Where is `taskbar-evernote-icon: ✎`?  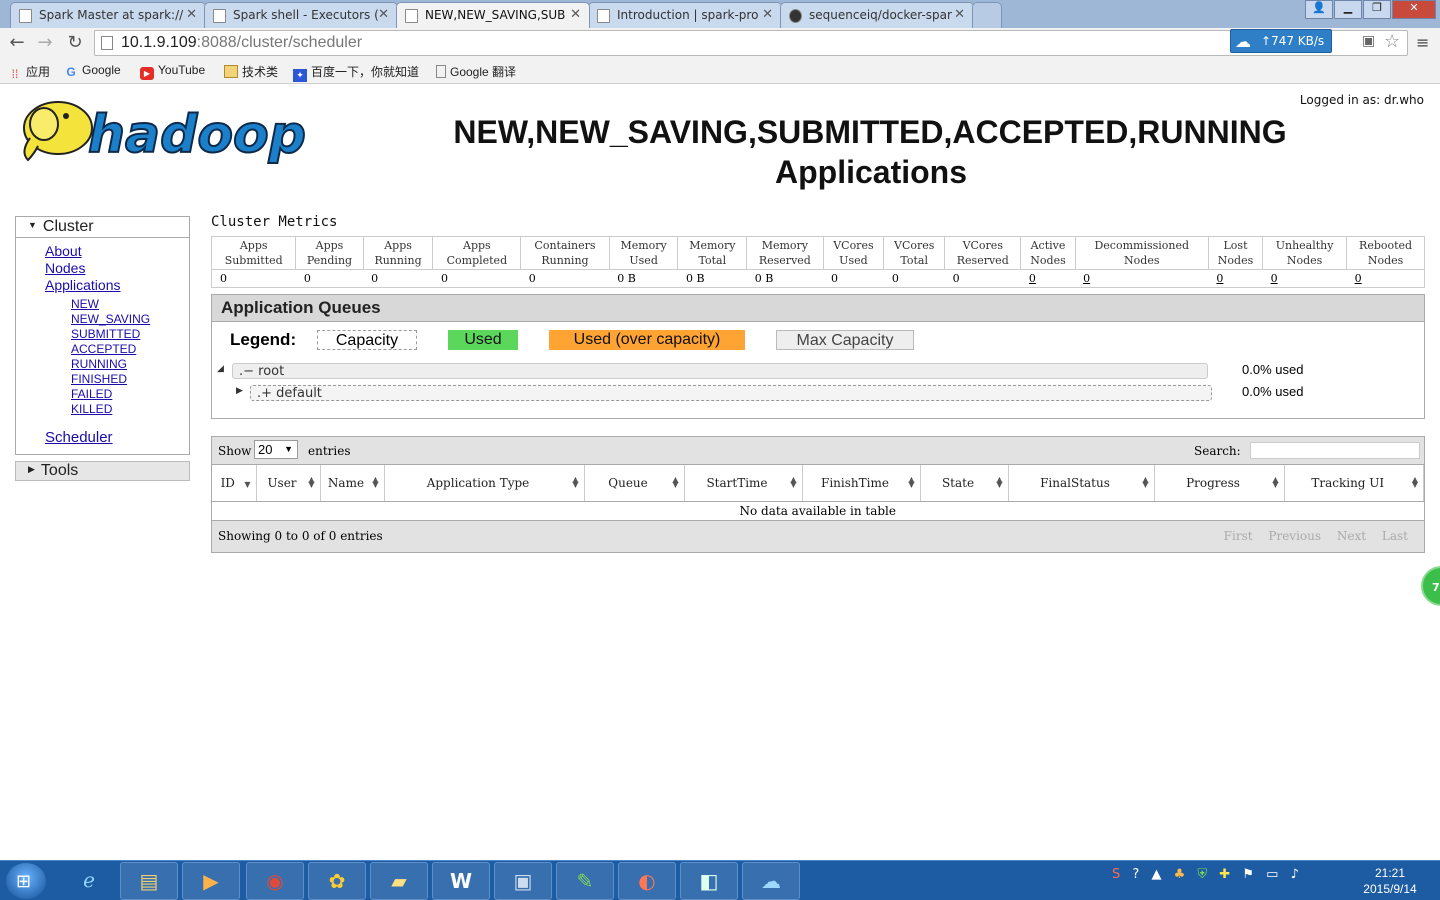
taskbar-evernote-icon: ✎ is located at coordinates (585, 881).